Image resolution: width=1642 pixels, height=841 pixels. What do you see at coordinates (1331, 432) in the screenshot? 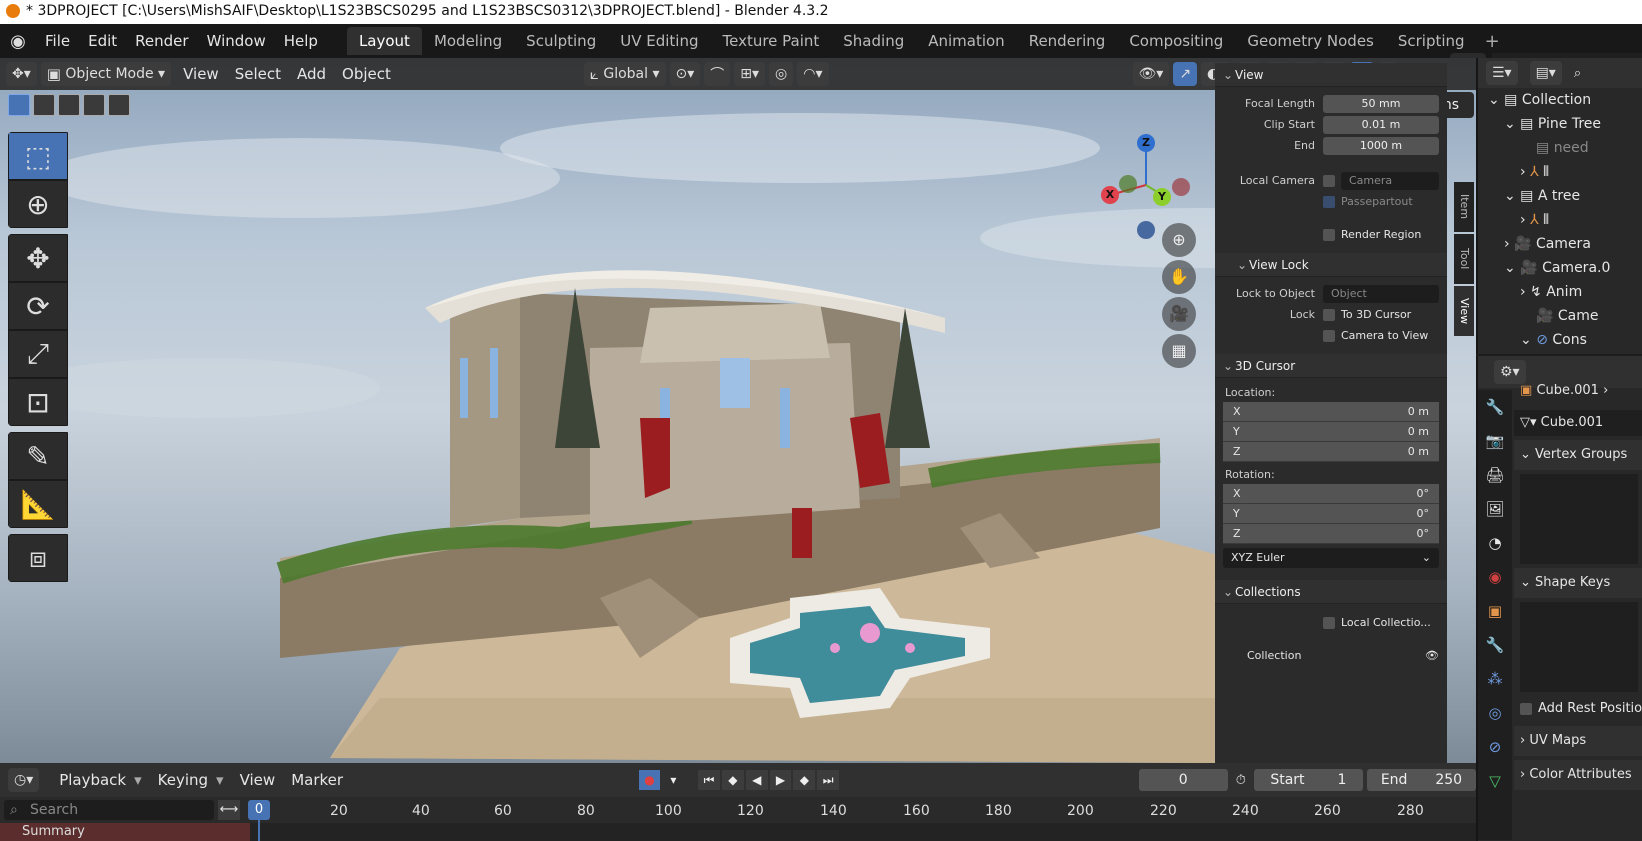
I see `cursor-location-y: Y 0 m` at bounding box center [1331, 432].